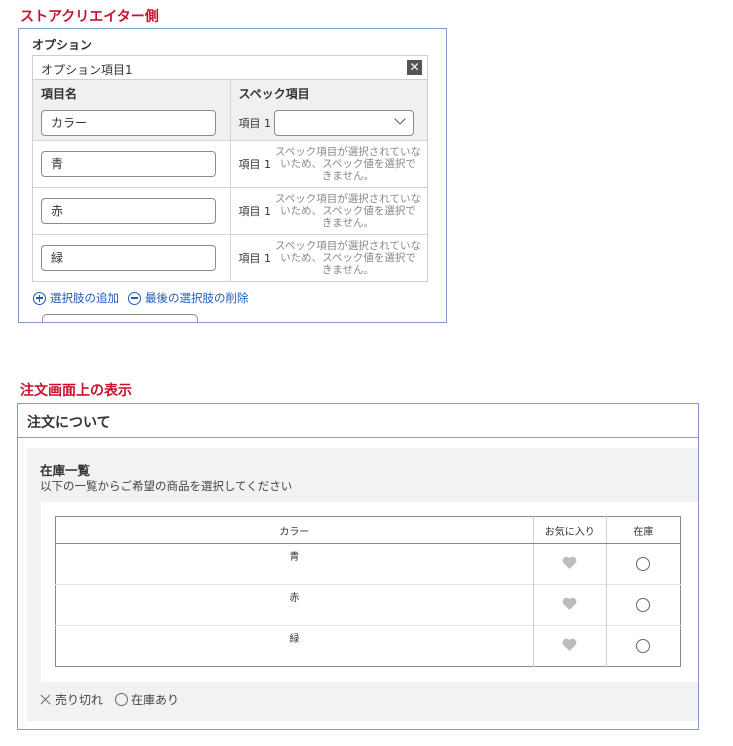  What do you see at coordinates (128, 163) in the screenshot?
I see `choice-name-input: 青` at bounding box center [128, 163].